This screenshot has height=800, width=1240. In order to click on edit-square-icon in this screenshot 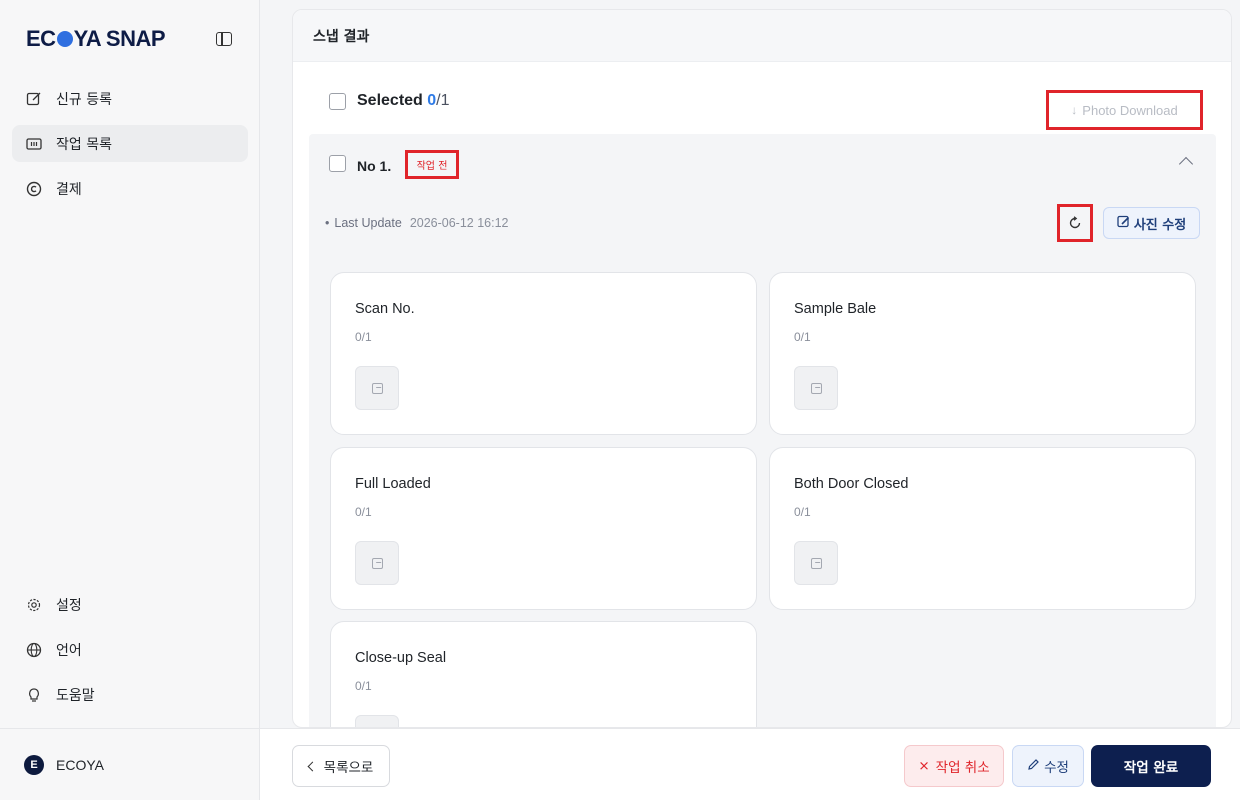, I will do `click(34, 99)`.